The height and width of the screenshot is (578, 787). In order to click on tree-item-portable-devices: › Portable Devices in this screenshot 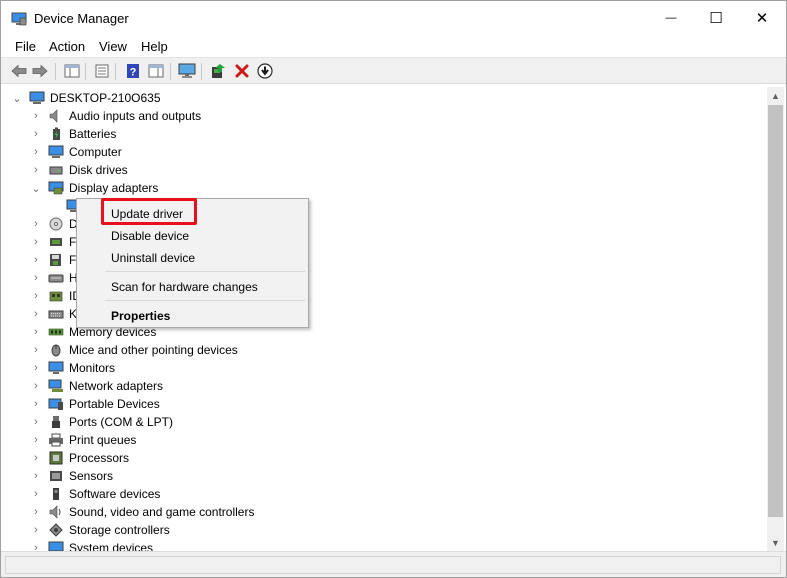, I will do `click(386, 404)`.